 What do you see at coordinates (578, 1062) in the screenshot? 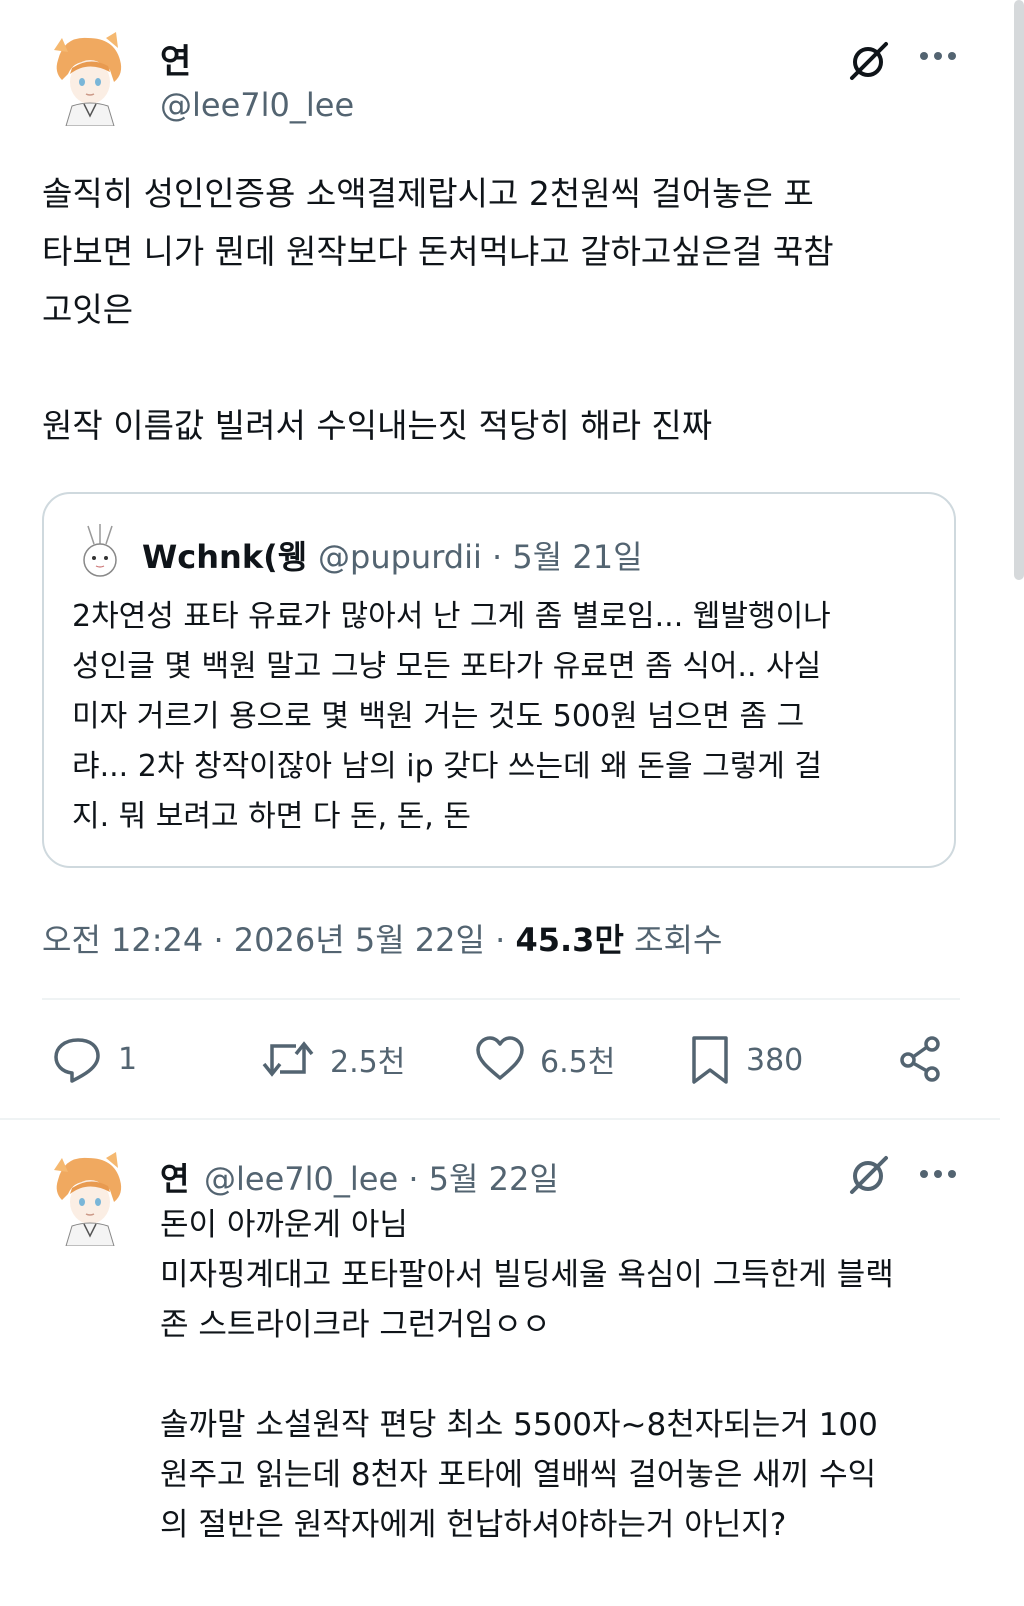
I see `like-count: 6.5천` at bounding box center [578, 1062].